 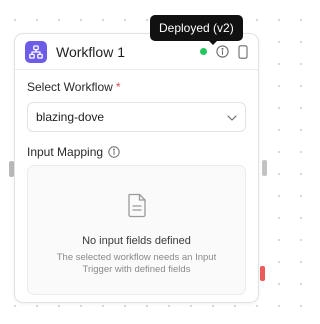 What do you see at coordinates (36, 51) in the screenshot?
I see `workflow-icon` at bounding box center [36, 51].